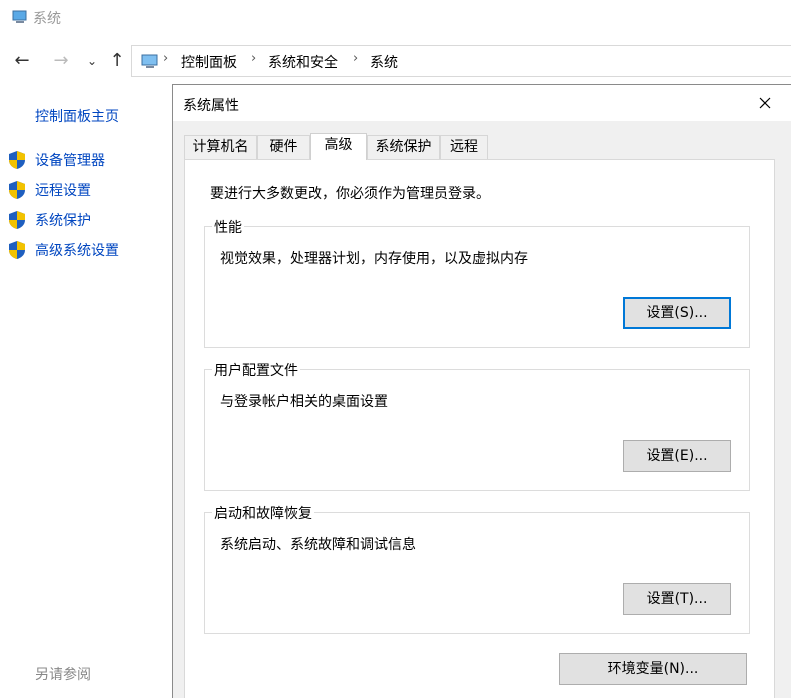 The image size is (791, 698). Describe the element at coordinates (263, 513) in the screenshot. I see `group-title: 启动和故障恢复` at that location.